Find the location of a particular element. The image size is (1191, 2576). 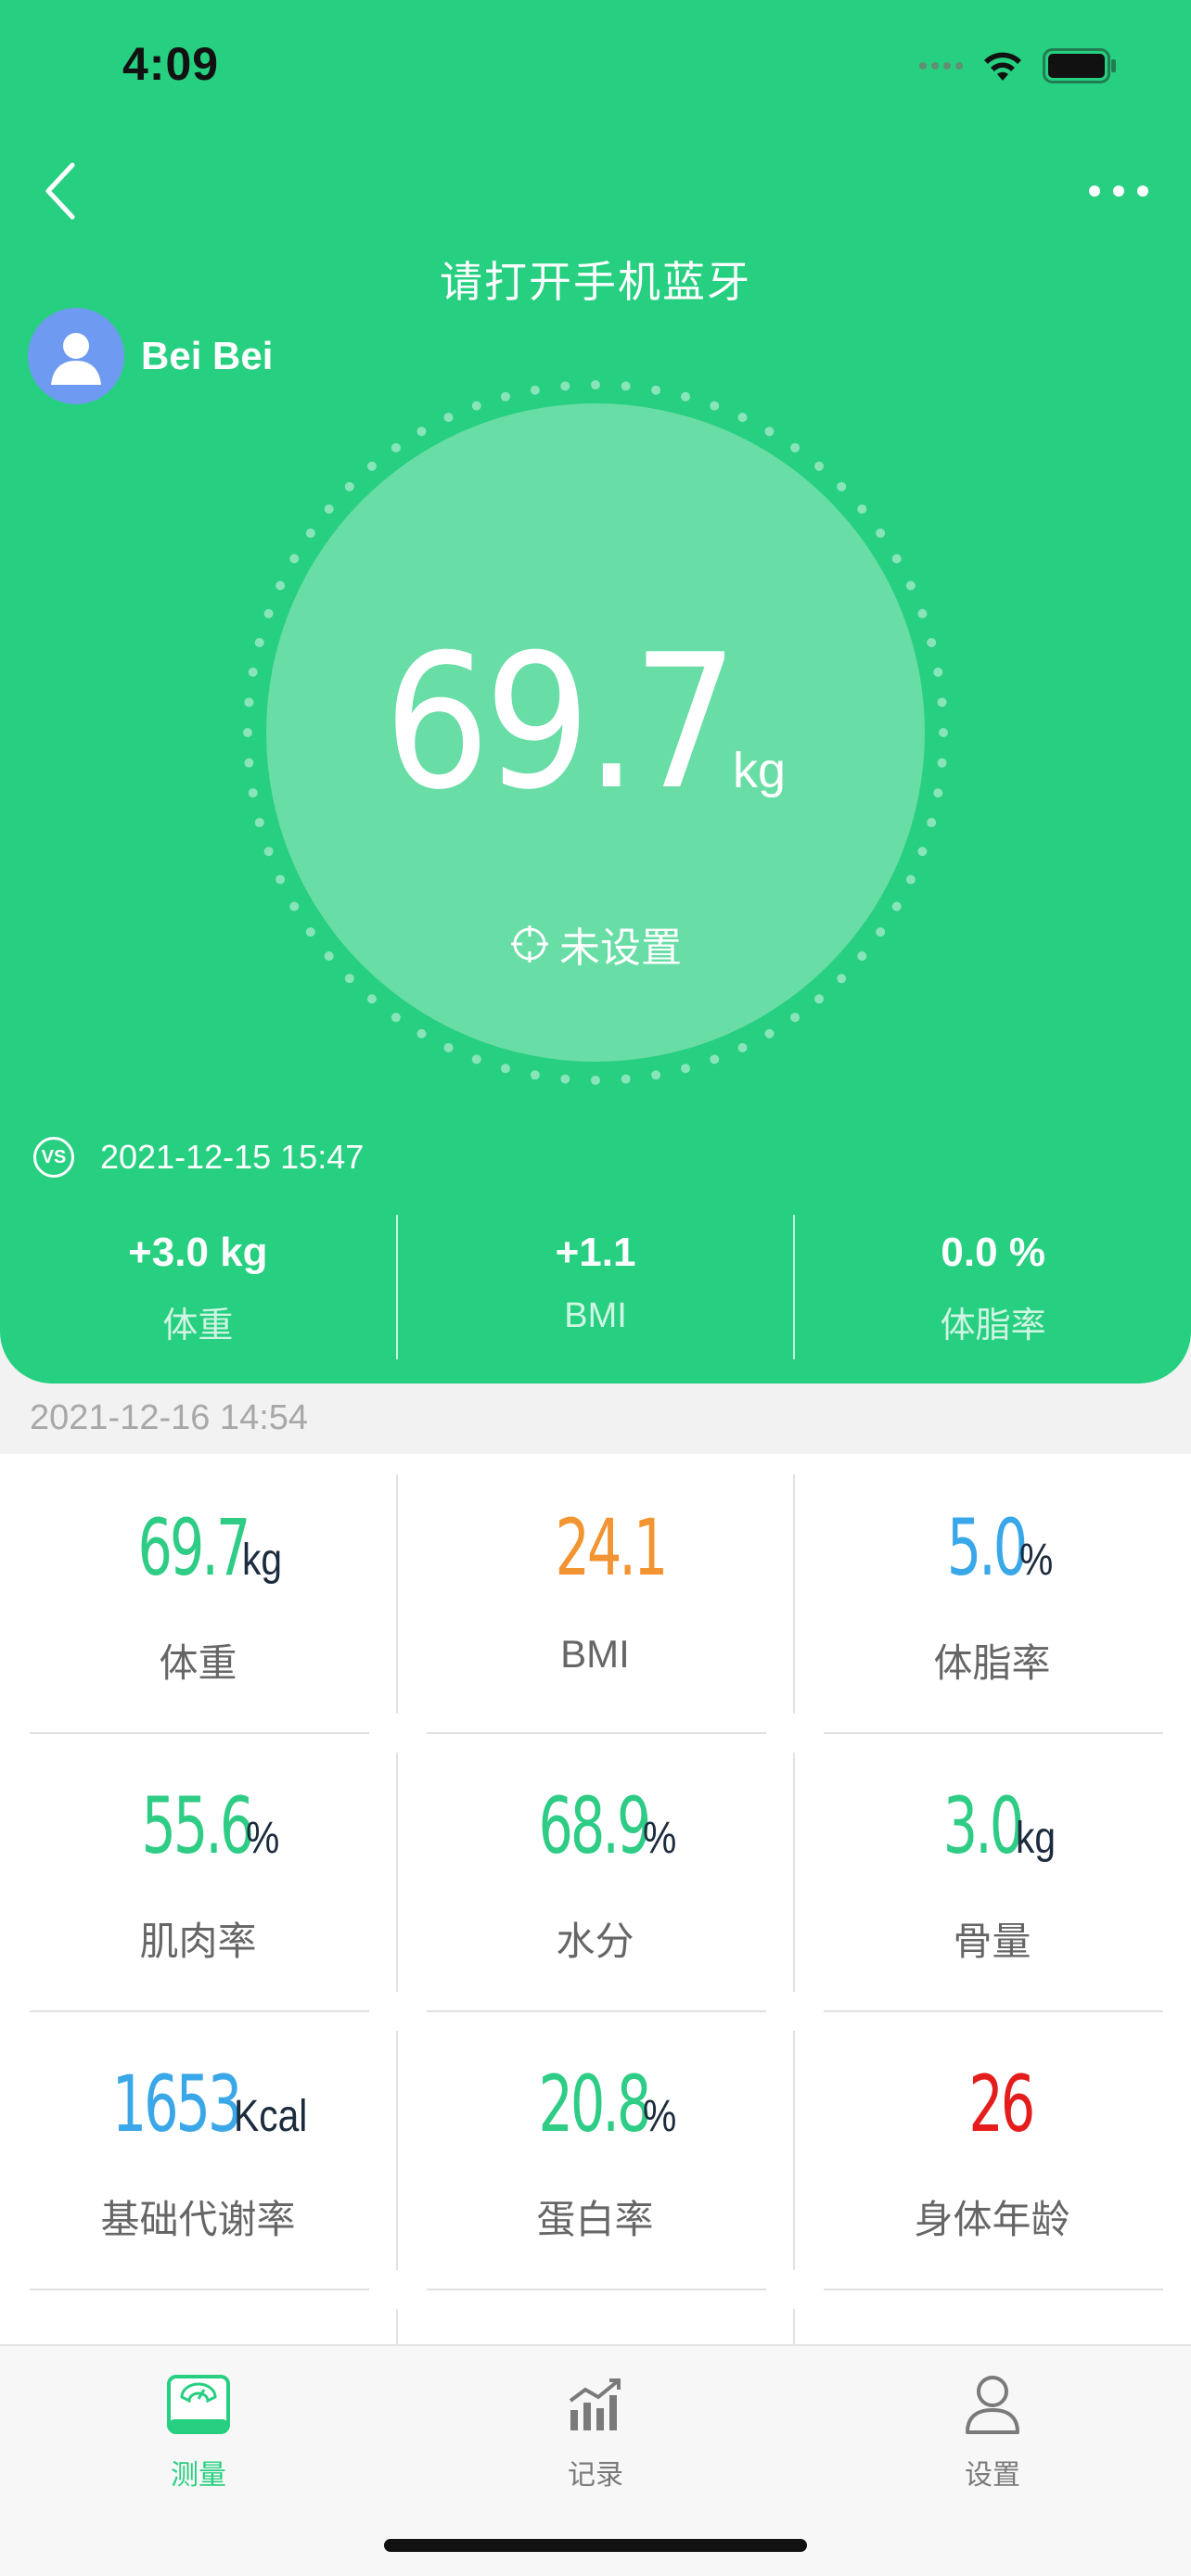

metric-cell: 24.1 BMI is located at coordinates (595, 1593).